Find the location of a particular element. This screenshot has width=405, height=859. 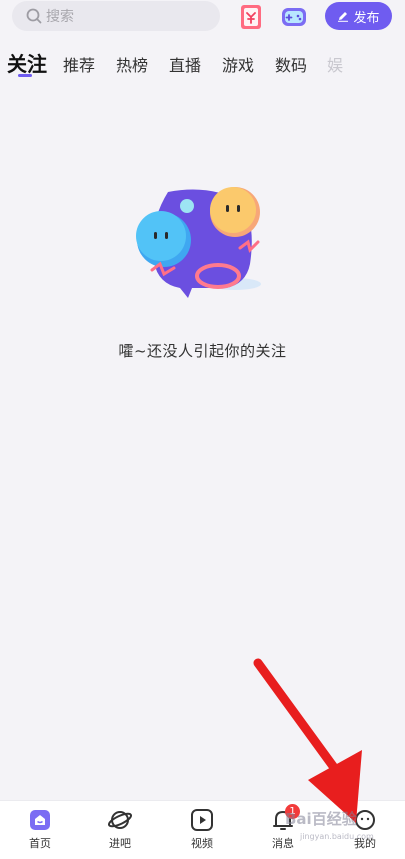

watermark-logo: Bai百经验 is located at coordinates (321, 819).